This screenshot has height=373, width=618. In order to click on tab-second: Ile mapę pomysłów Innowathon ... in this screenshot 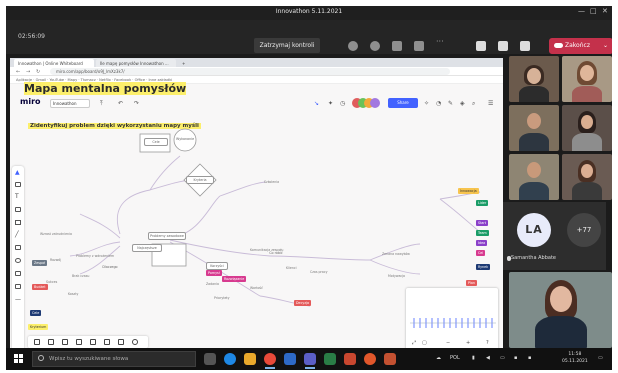, I will do `click(136, 63)`.